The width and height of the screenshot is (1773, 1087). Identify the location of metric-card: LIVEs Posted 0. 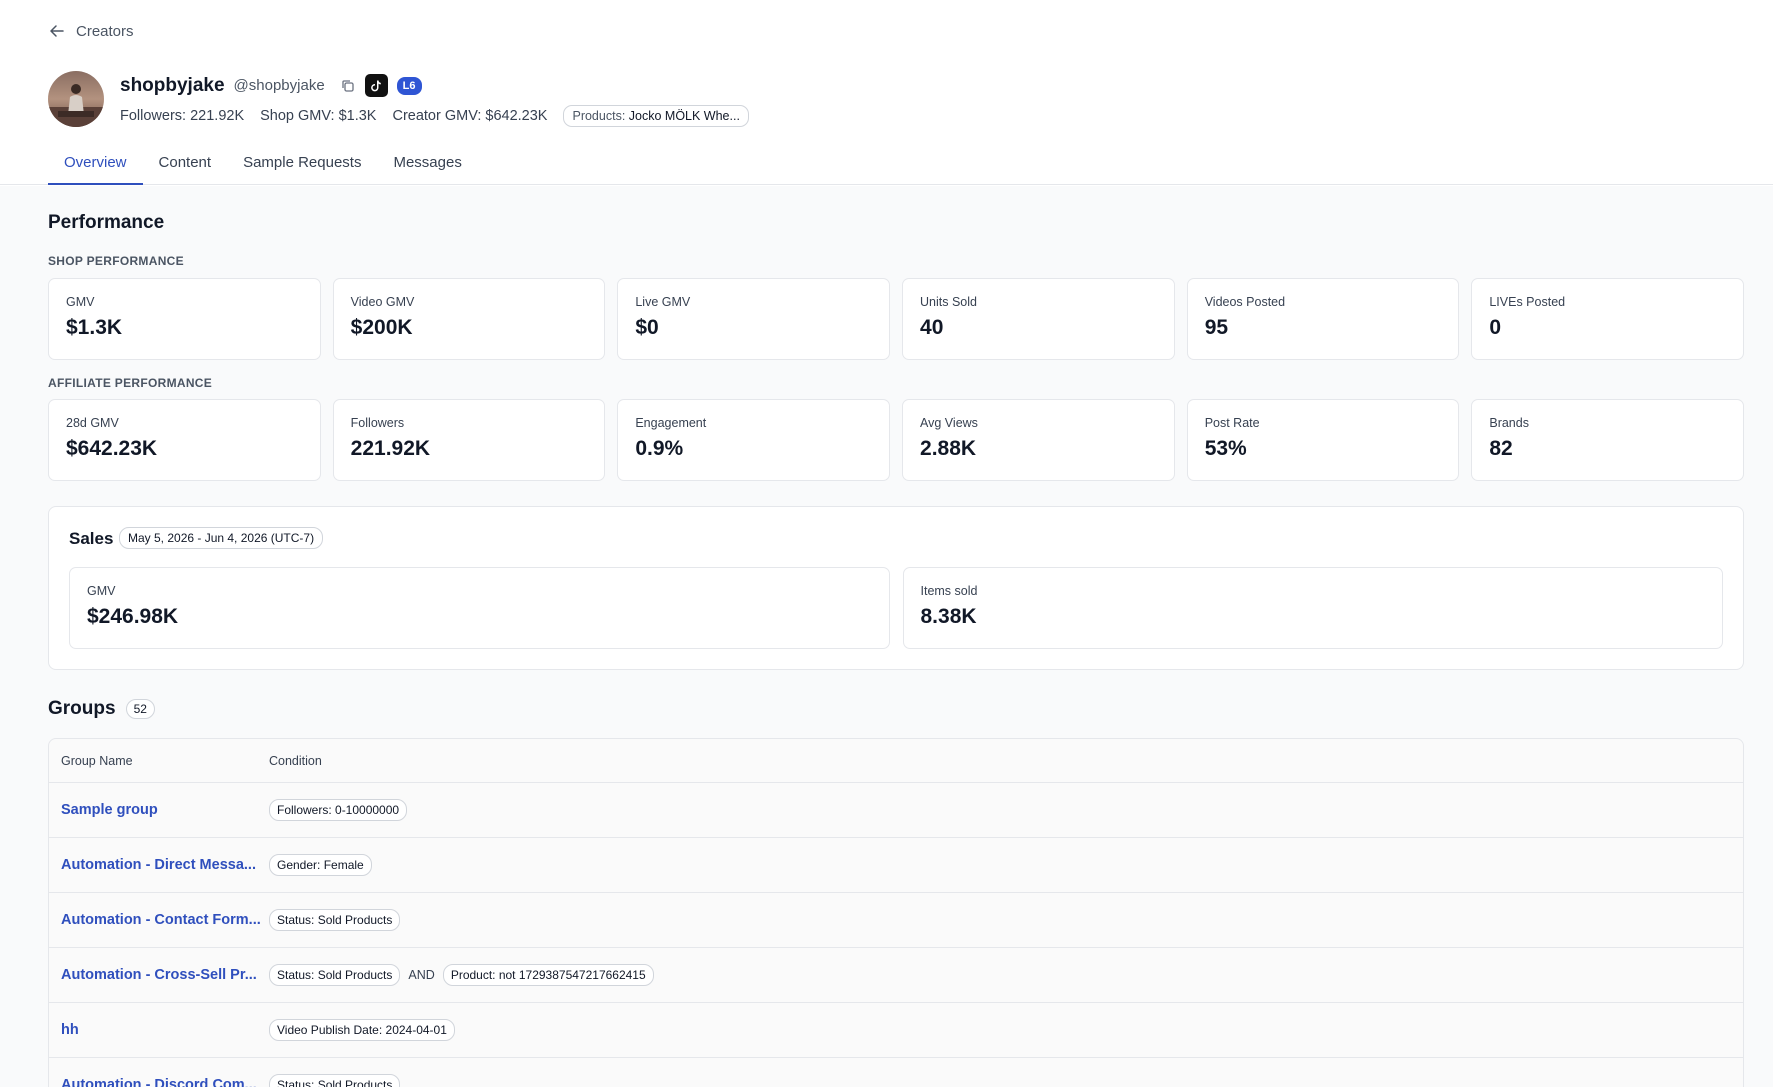
(1608, 319).